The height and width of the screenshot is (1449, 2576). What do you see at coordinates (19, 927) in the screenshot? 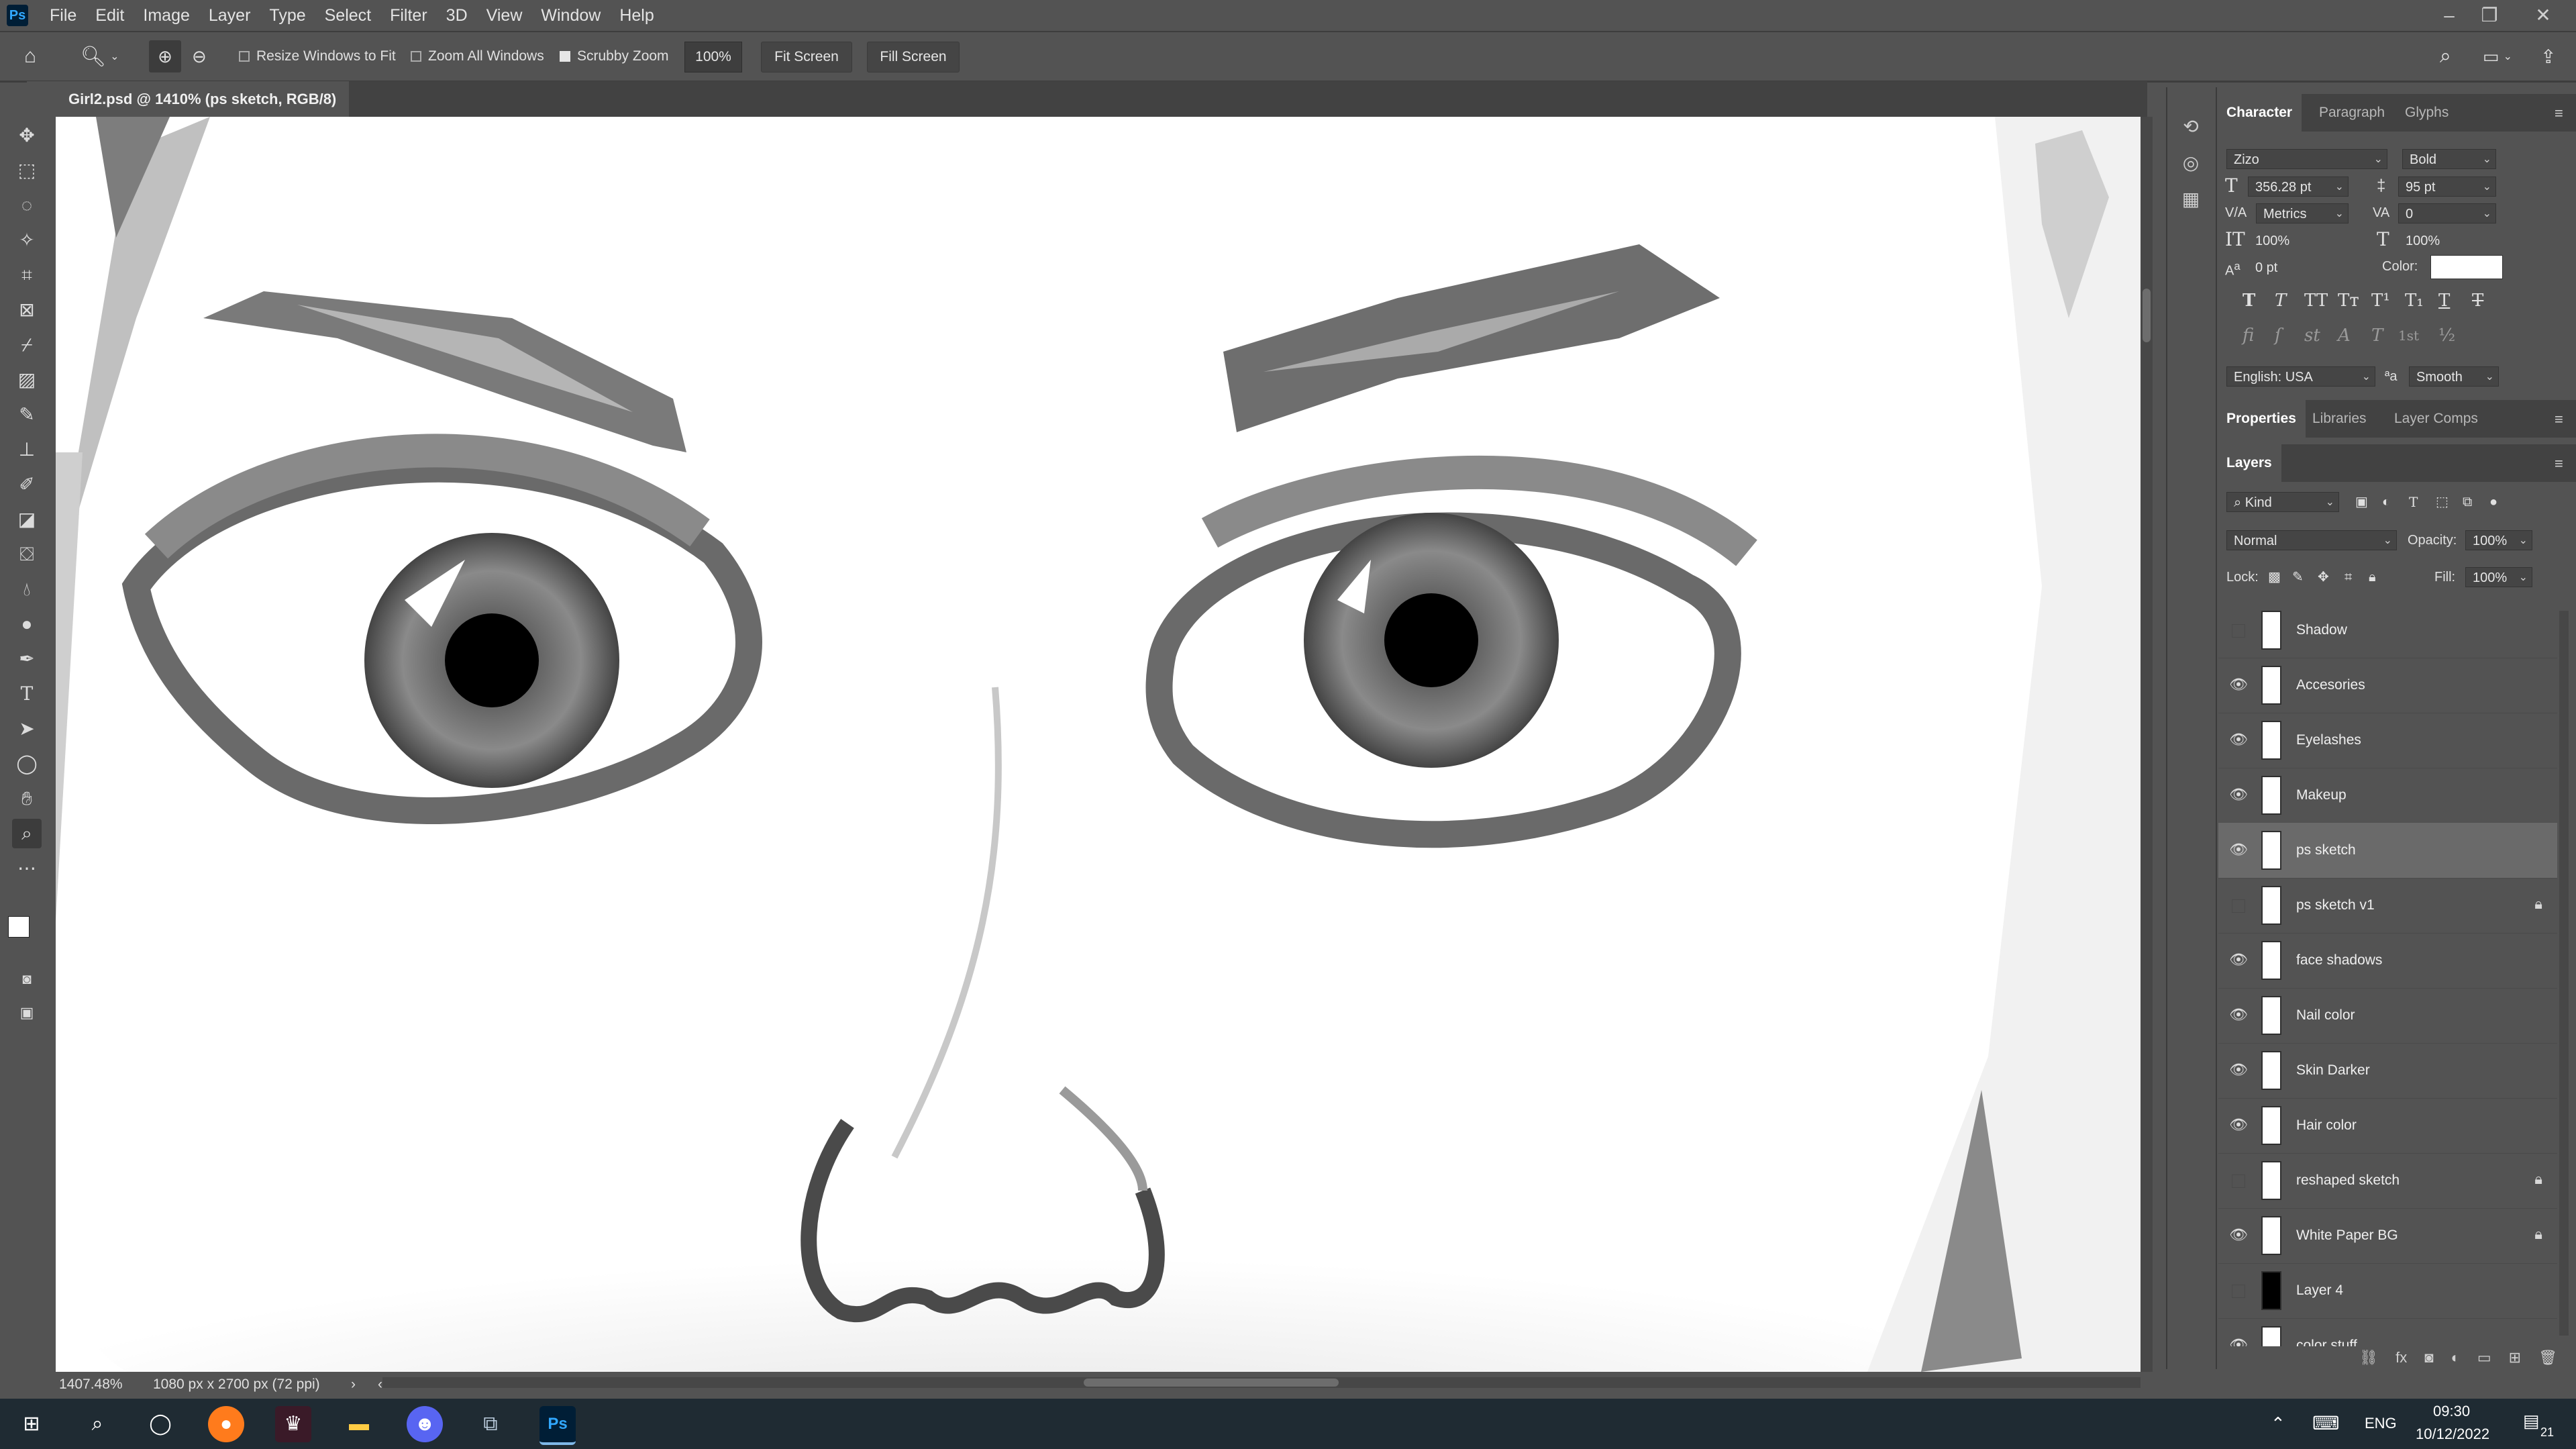
I see `foreground-color-swatch` at bounding box center [19, 927].